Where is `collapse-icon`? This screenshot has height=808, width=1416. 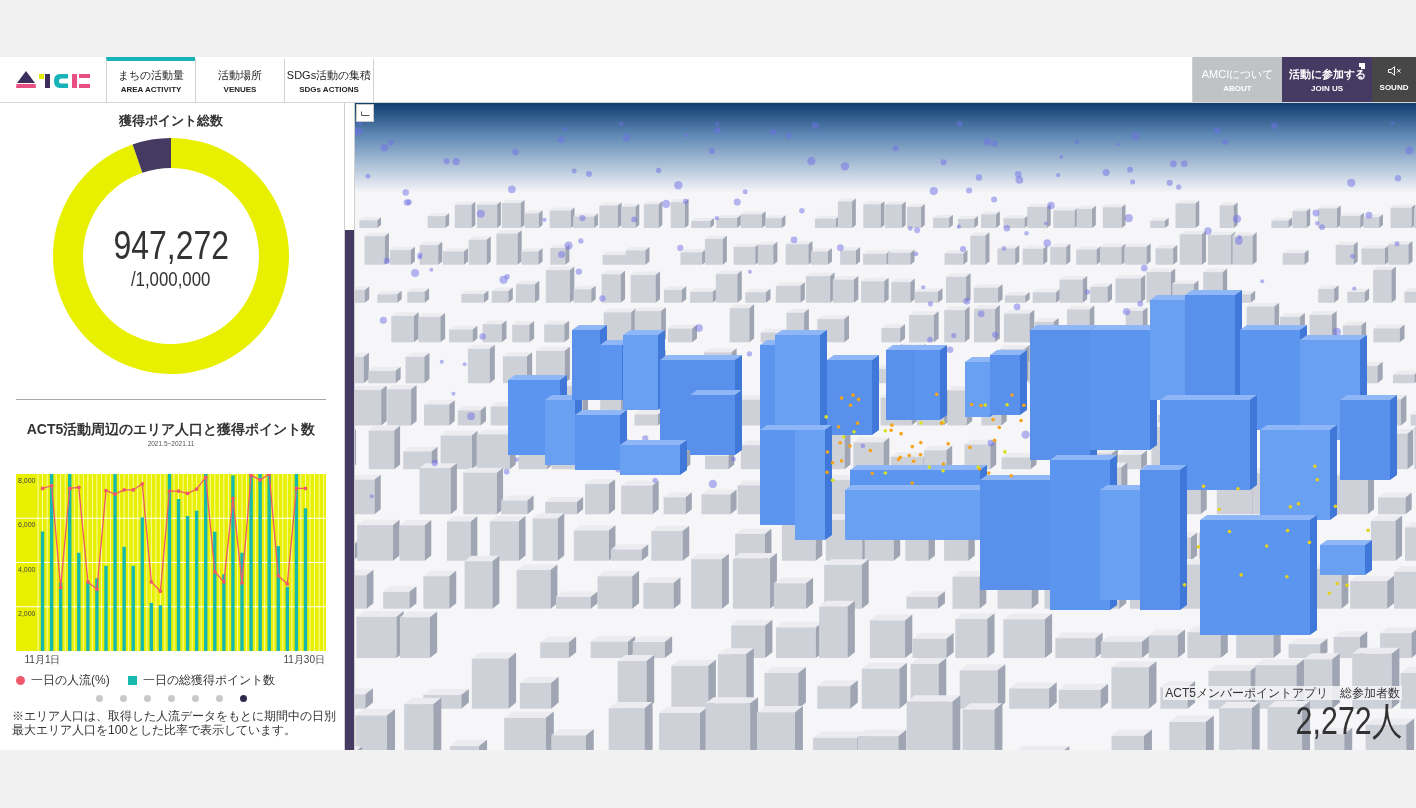 collapse-icon is located at coordinates (365, 113).